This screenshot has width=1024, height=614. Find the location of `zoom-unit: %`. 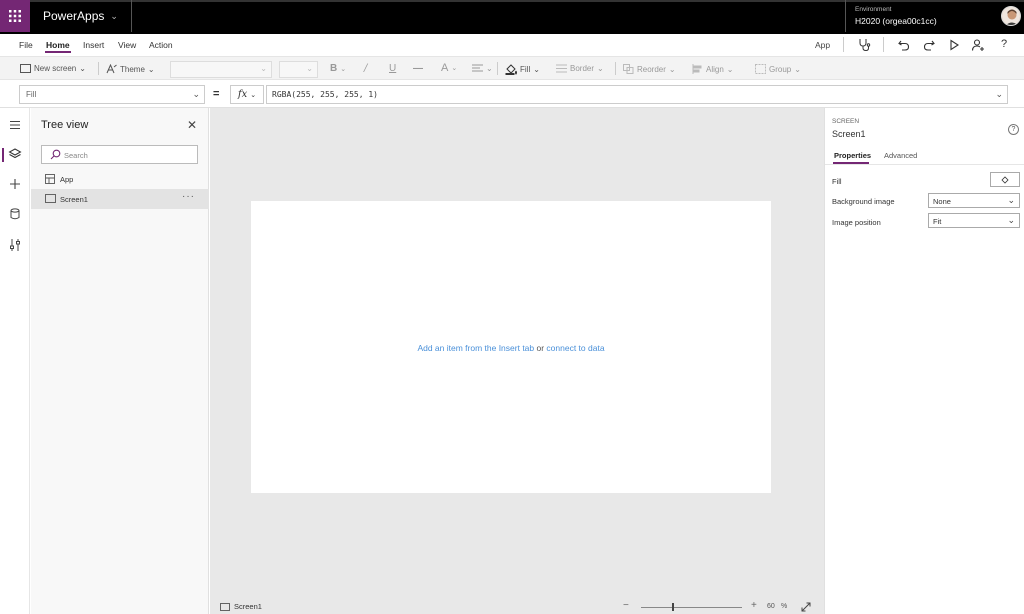

zoom-unit: % is located at coordinates (784, 606).